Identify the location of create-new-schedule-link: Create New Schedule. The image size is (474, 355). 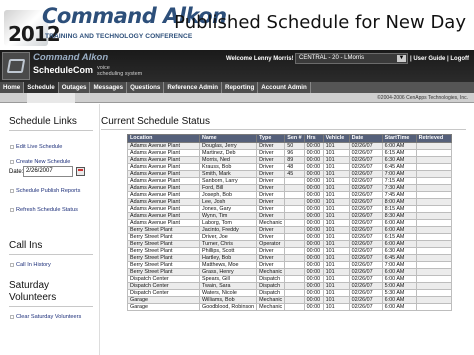
(40, 162).